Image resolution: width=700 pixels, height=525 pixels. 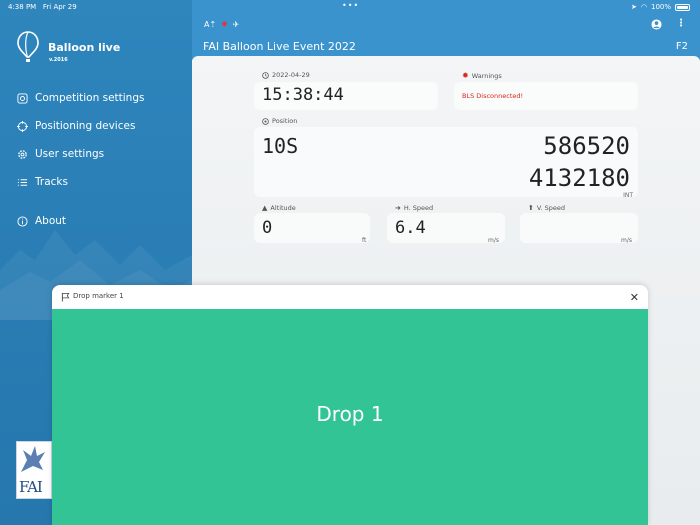 I want to click on user-icon, so click(x=656, y=24).